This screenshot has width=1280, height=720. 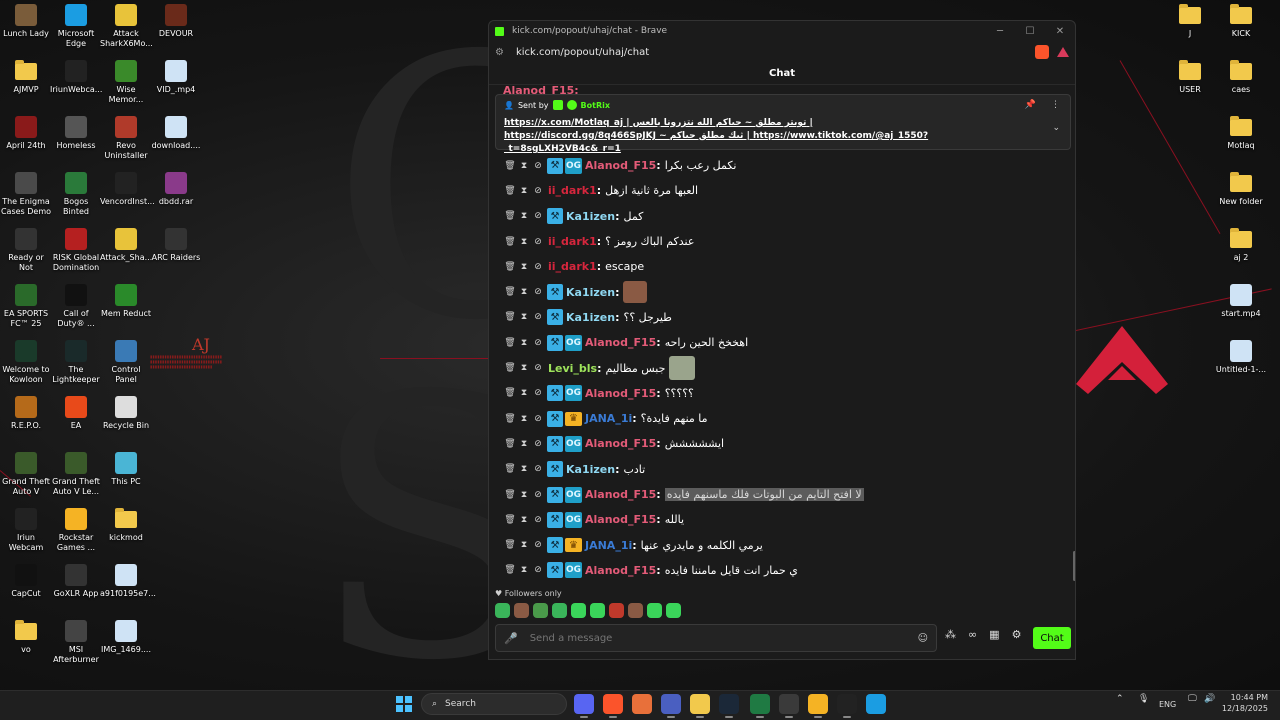 I want to click on settings-icon: ⚙, so click(x=1017, y=634).